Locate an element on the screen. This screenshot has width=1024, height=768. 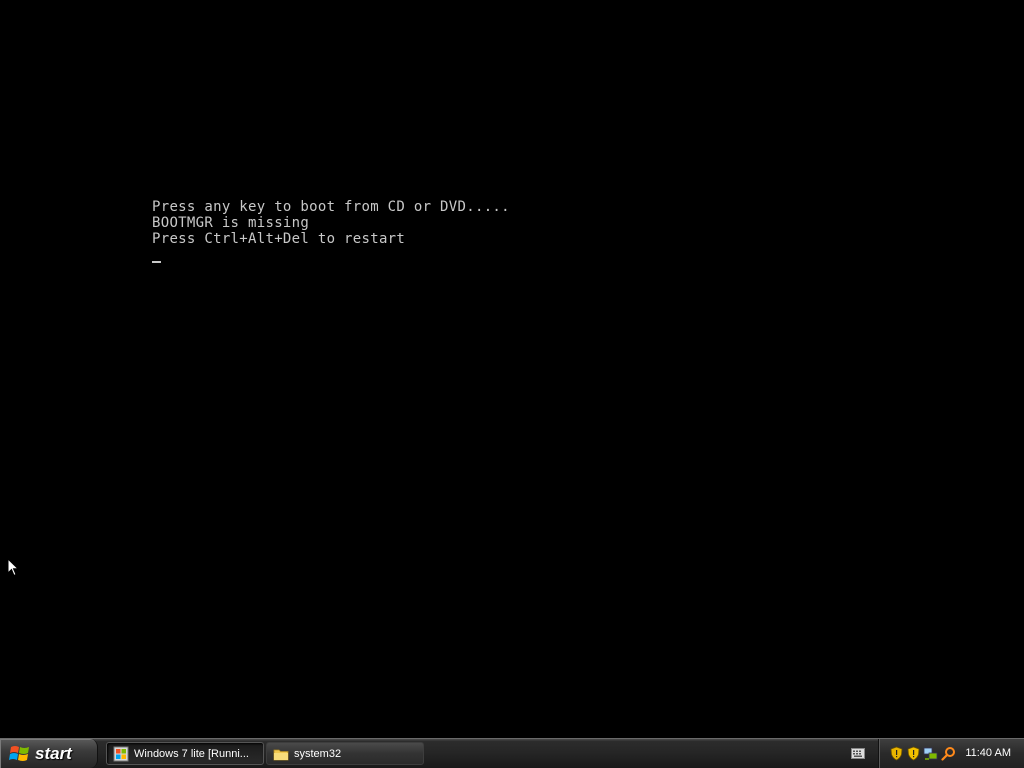
windows-logo-icon is located at coordinates (19, 753).